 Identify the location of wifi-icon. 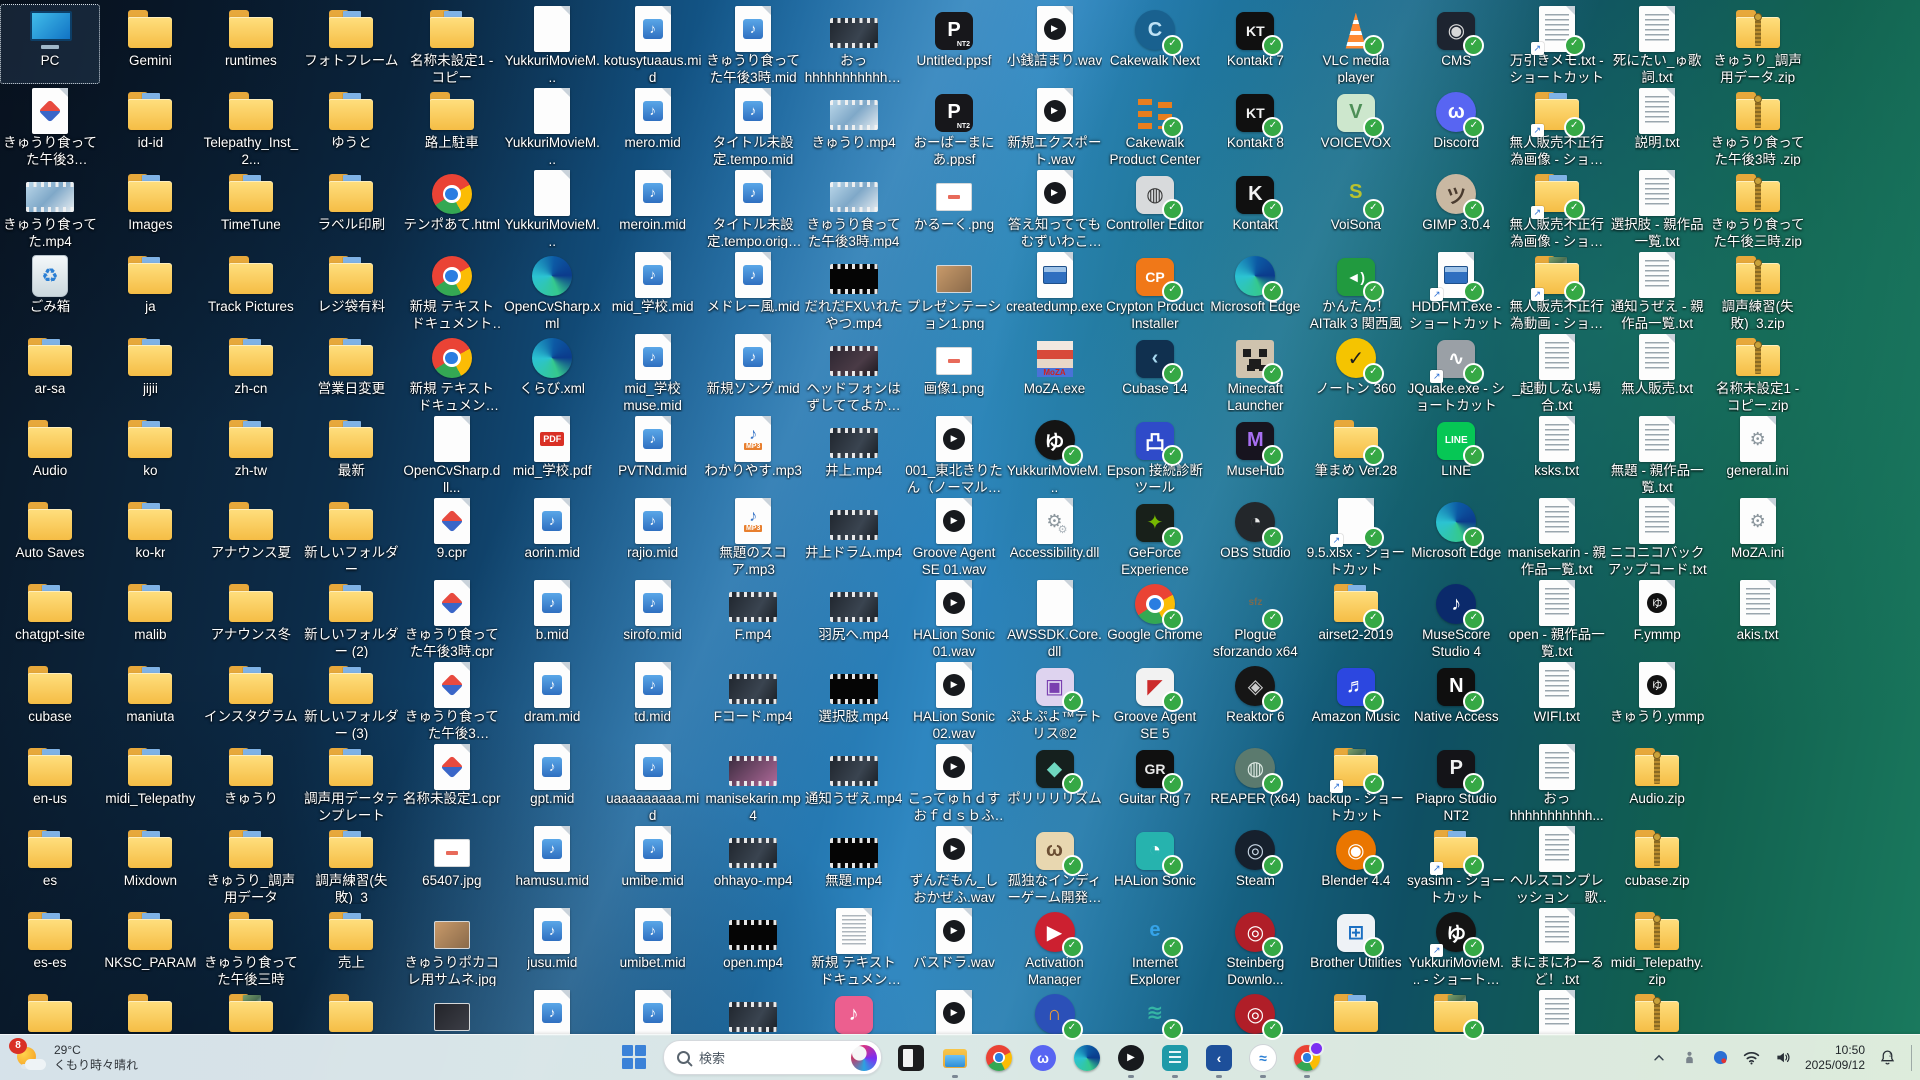
(1752, 1058).